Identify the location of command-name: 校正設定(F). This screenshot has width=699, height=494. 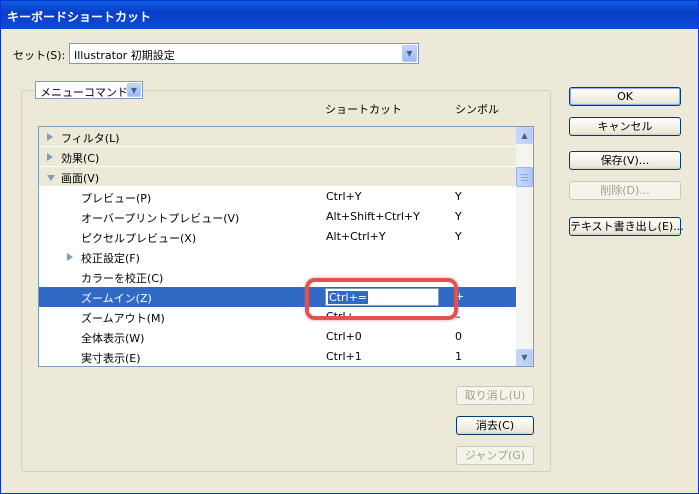
(110, 258).